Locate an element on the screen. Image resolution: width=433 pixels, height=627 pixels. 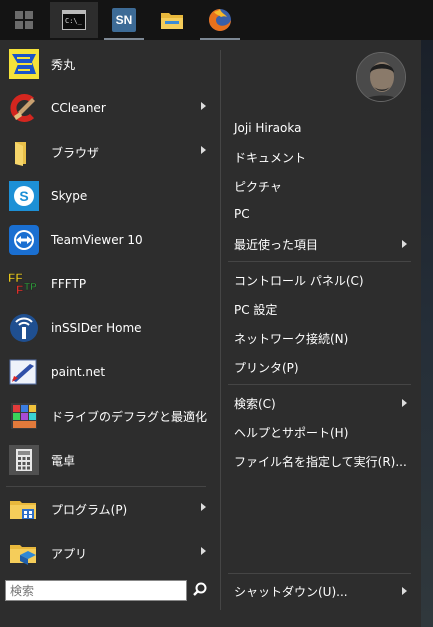
program-hidemaru: 秀丸 is located at coordinates (109, 64).